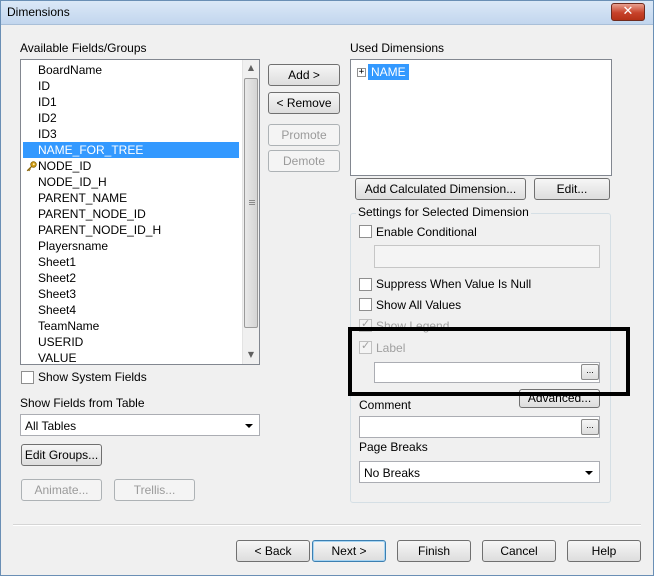 This screenshot has width=654, height=576. What do you see at coordinates (487, 256) in the screenshot?
I see `conditional-field` at bounding box center [487, 256].